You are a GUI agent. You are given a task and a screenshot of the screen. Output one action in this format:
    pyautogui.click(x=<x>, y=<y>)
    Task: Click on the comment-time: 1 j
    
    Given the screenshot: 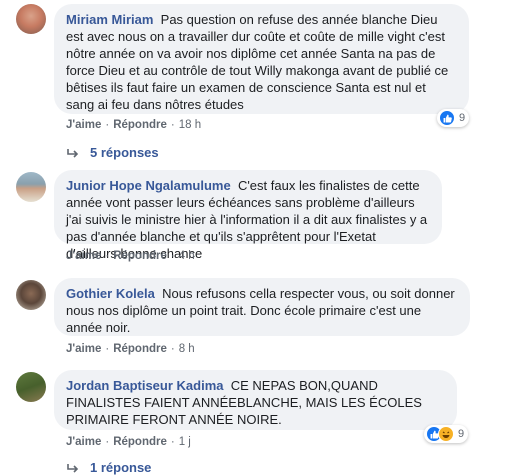 What is the action you would take?
    pyautogui.click(x=185, y=442)
    